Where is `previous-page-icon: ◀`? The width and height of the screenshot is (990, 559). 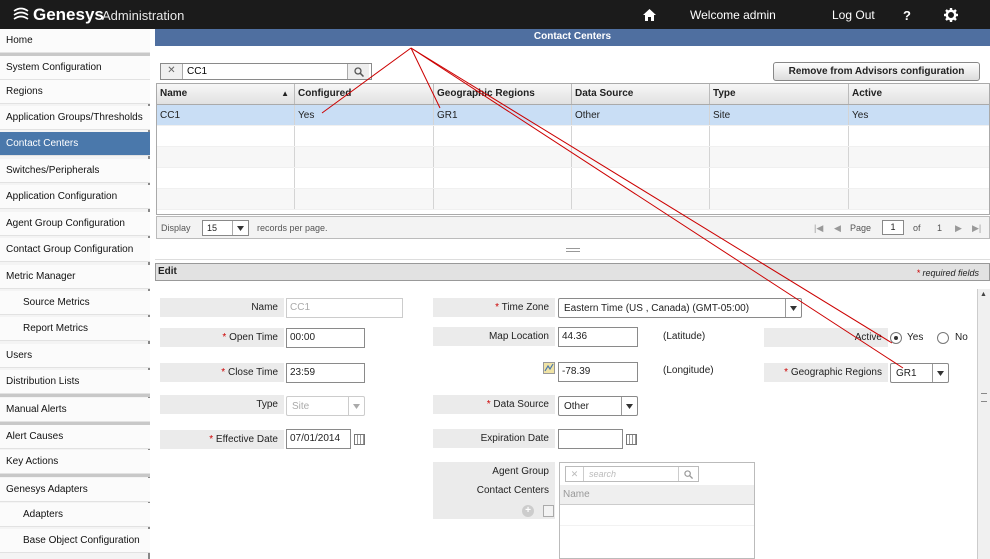 previous-page-icon: ◀ is located at coordinates (837, 228).